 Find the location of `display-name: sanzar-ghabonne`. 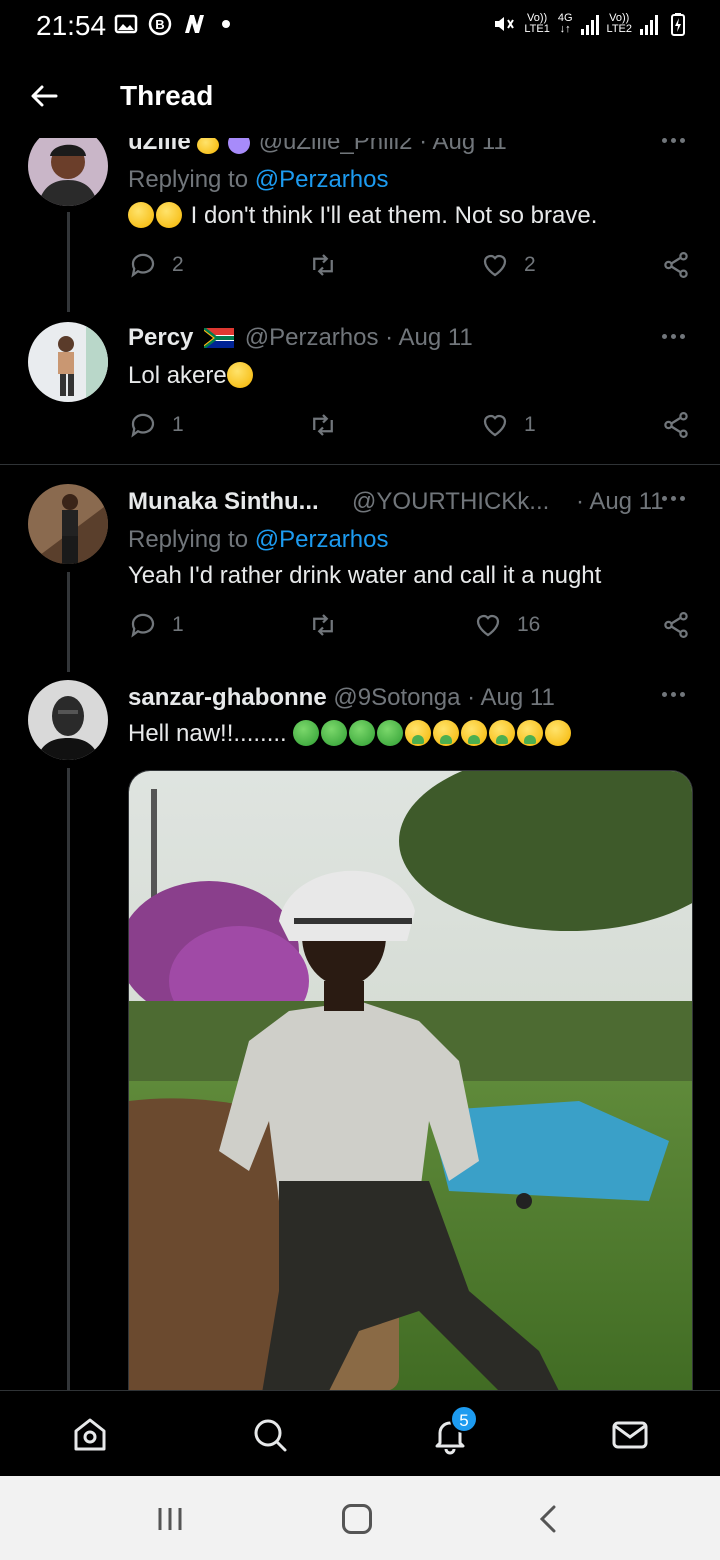

display-name: sanzar-ghabonne is located at coordinates (227, 697).